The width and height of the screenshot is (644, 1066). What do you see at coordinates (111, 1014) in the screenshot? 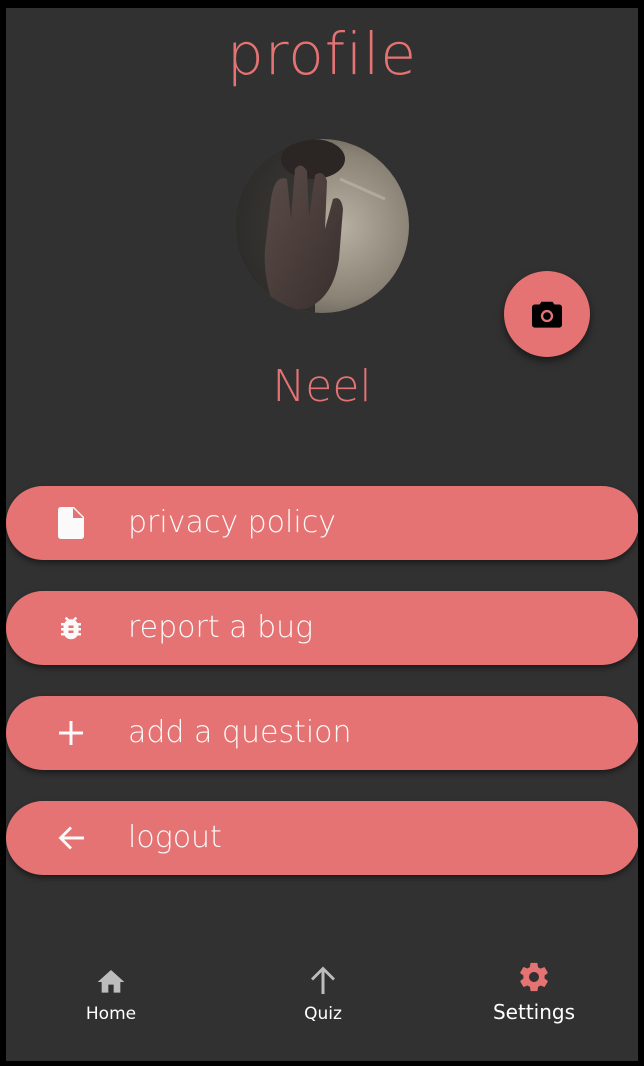
I see `nav-label: Home` at bounding box center [111, 1014].